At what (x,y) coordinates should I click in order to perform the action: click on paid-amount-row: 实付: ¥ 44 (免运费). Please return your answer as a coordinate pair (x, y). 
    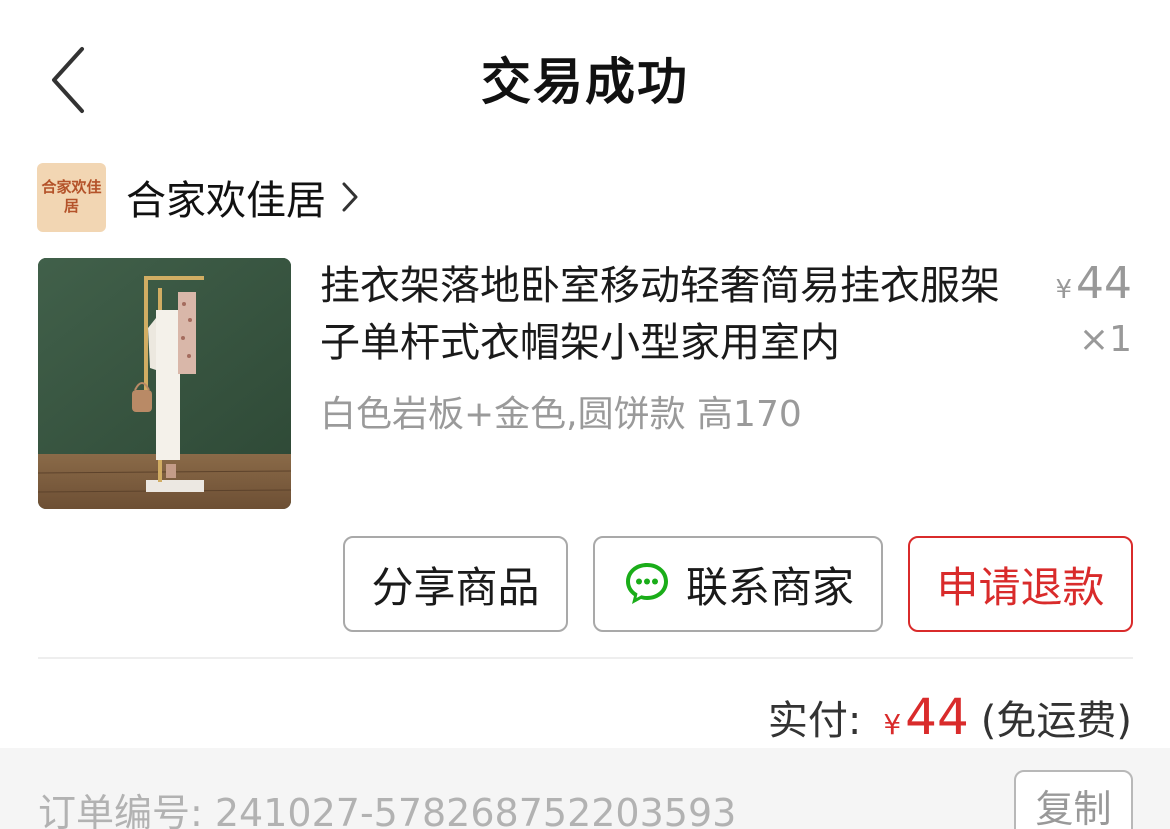
    Looking at the image, I should click on (950, 717).